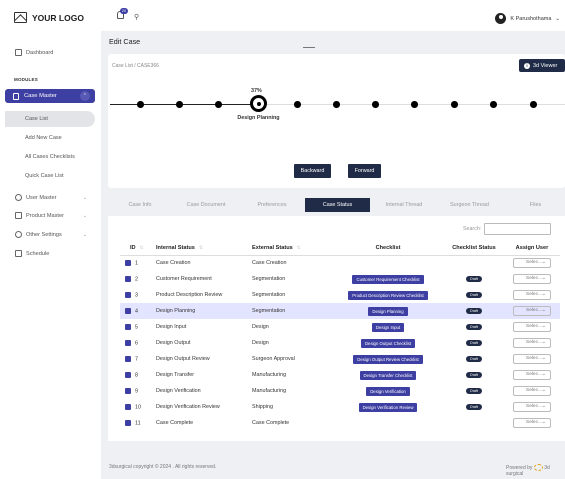  Describe the element at coordinates (50, 157) in the screenshot. I see `sidebar-subitem-all-cases-checklists: All Cases Checklists` at that location.